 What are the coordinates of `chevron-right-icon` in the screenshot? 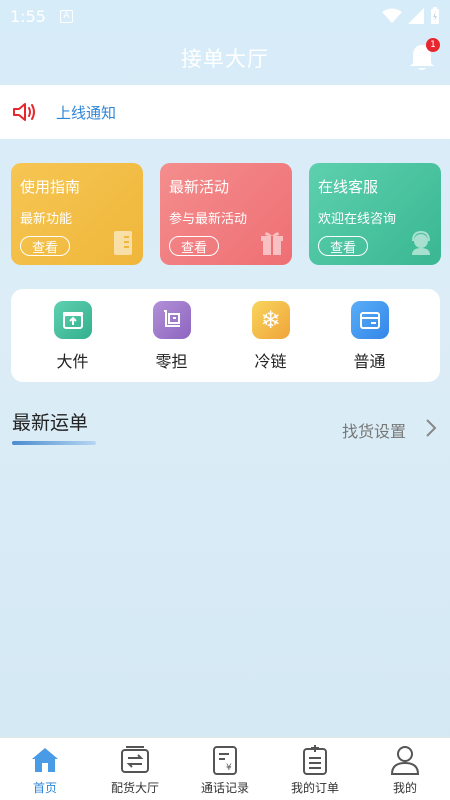 It's located at (431, 428).